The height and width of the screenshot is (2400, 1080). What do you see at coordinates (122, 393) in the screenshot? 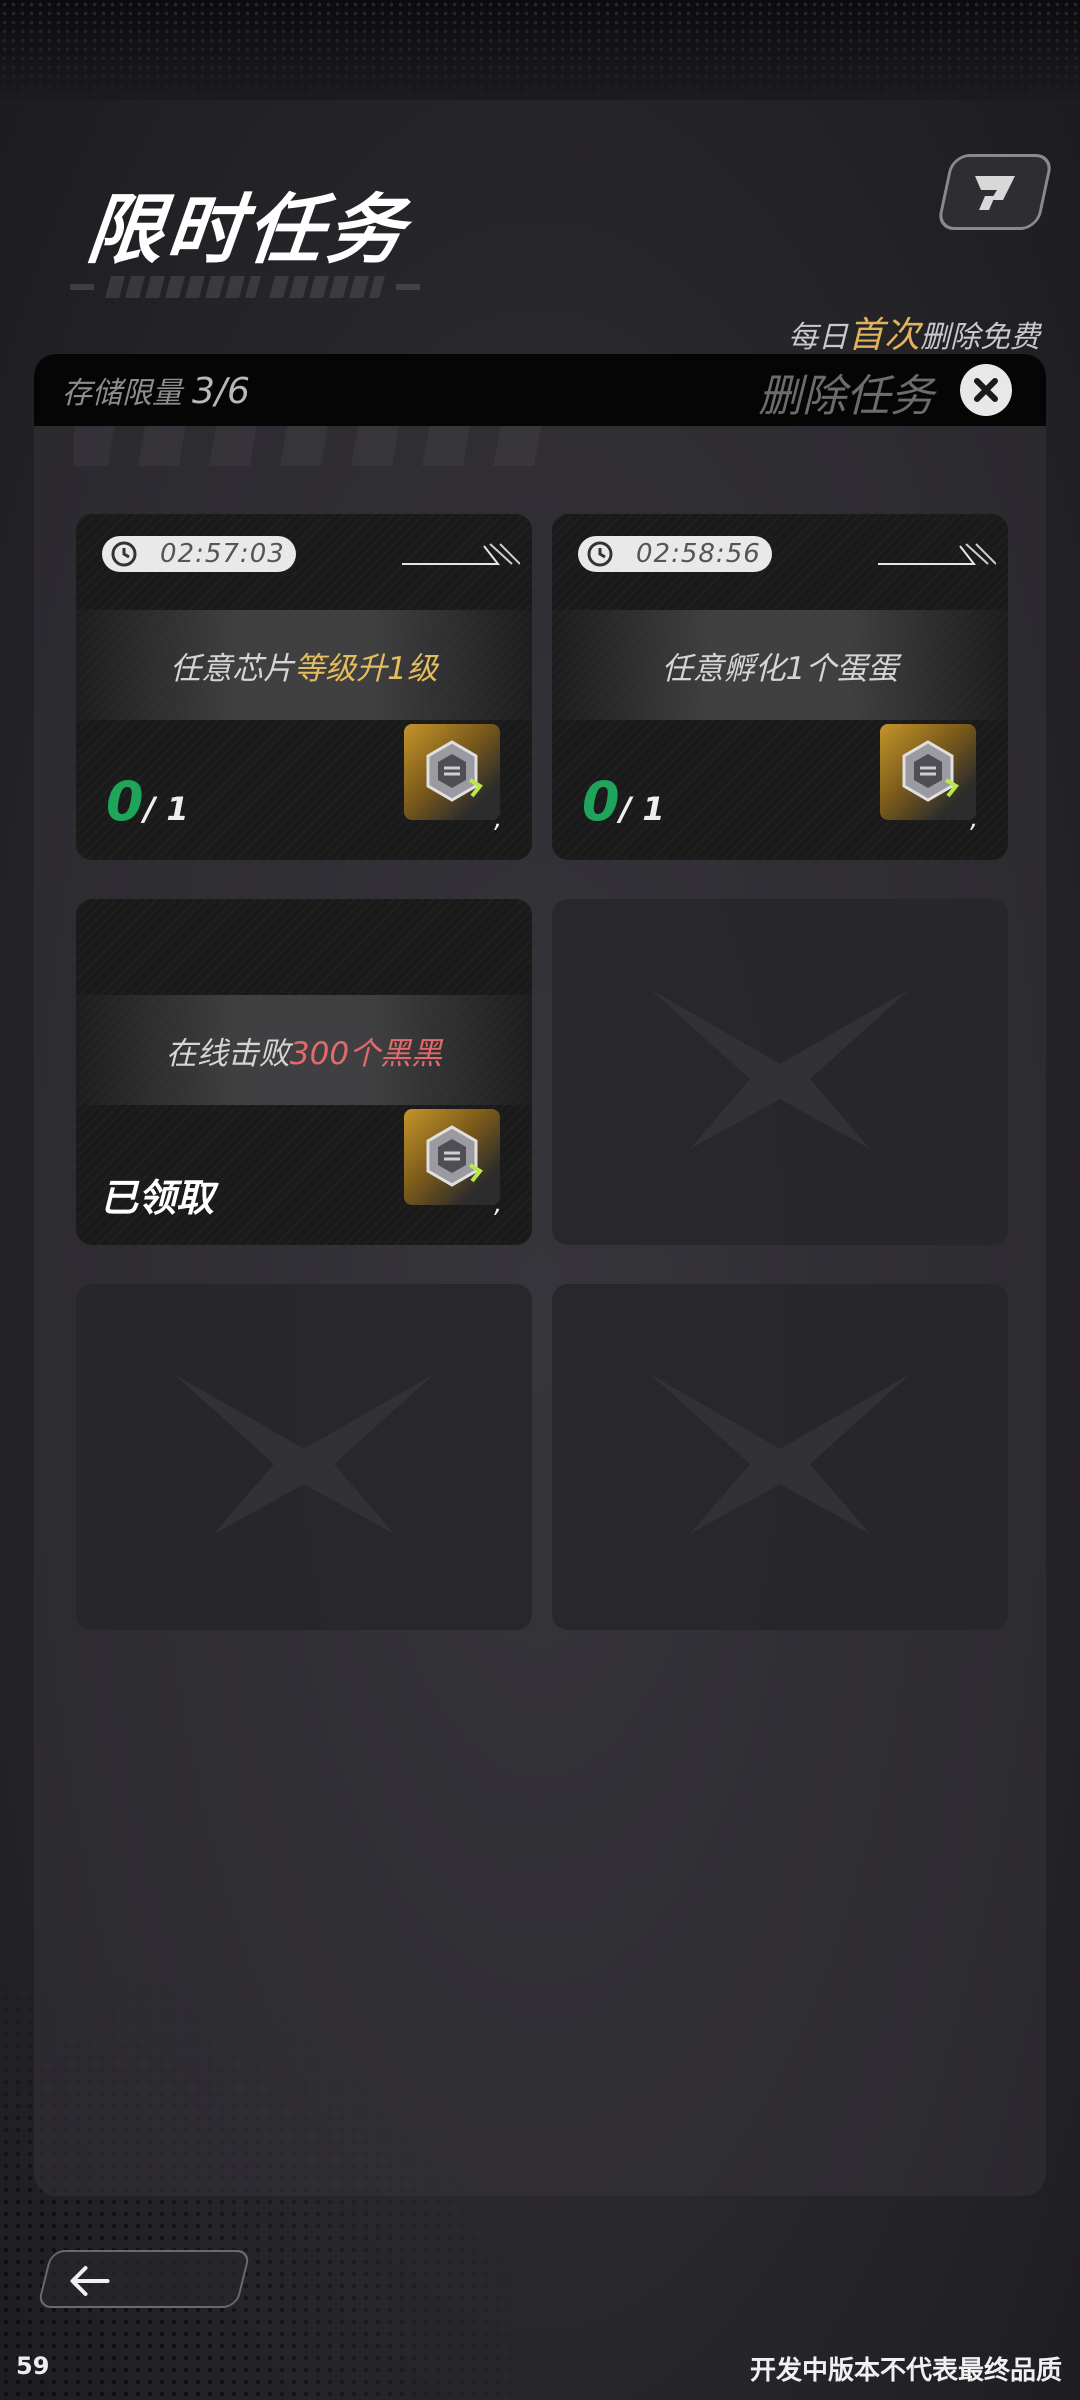
I see `storage-label: 存储限量` at bounding box center [122, 393].